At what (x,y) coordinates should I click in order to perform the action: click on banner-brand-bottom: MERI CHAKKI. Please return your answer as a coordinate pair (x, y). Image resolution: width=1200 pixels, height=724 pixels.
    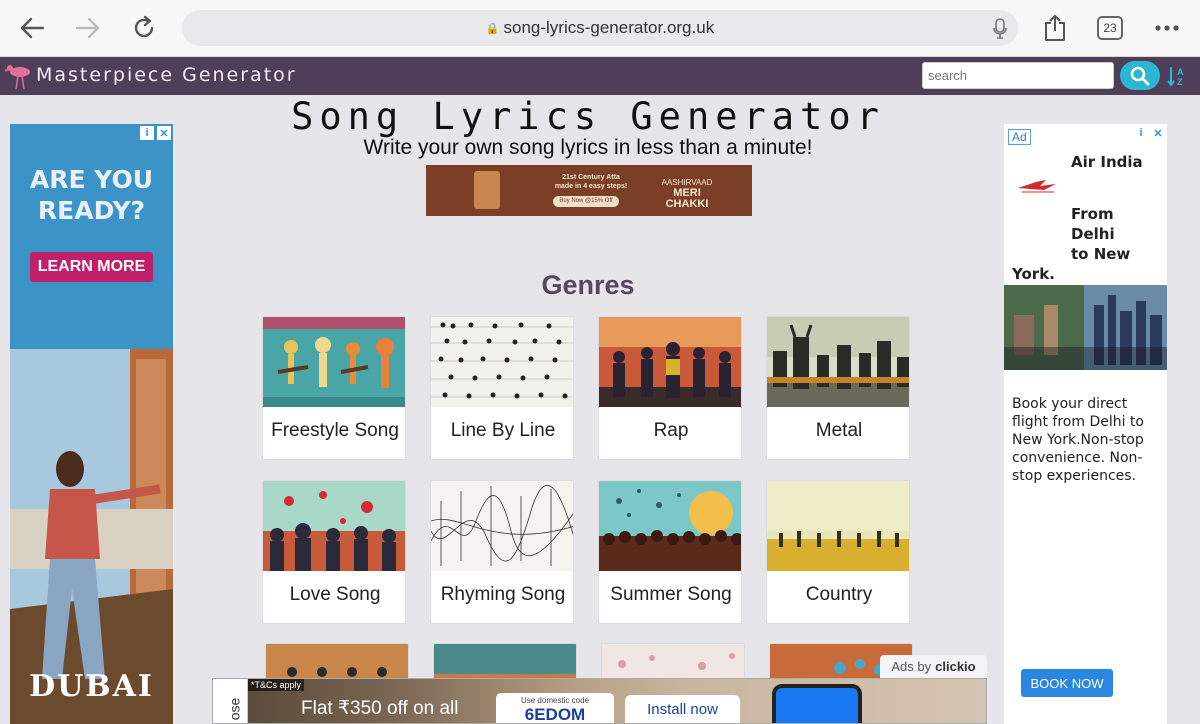
    Looking at the image, I should click on (687, 198).